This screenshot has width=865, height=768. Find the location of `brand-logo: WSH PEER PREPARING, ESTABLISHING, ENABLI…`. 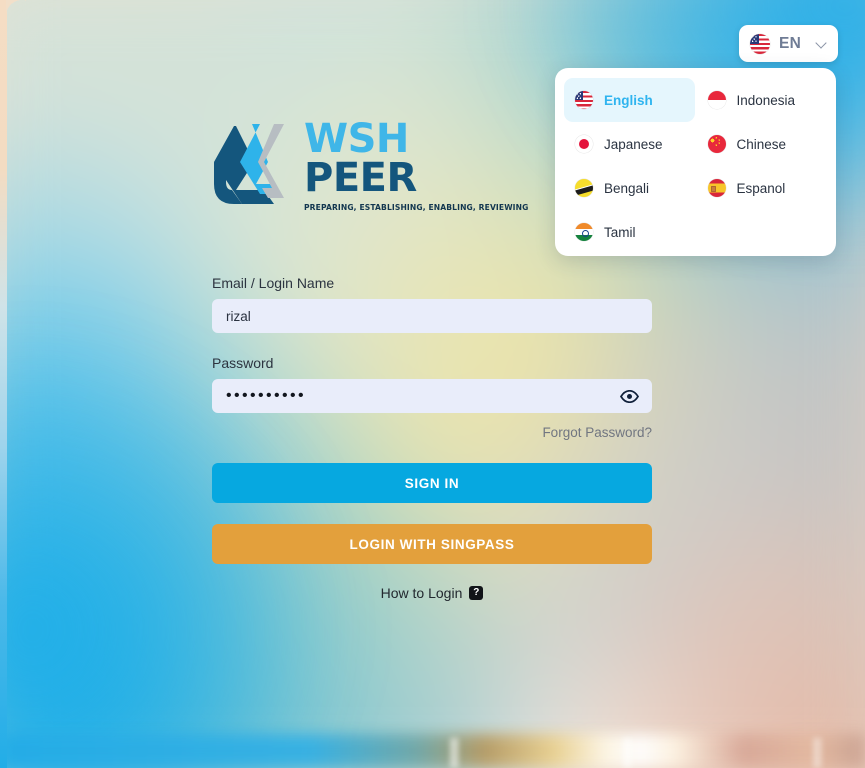

brand-logo: WSH PEER PREPARING, ESTABLISHING, ENABLI… is located at coordinates (432, 168).